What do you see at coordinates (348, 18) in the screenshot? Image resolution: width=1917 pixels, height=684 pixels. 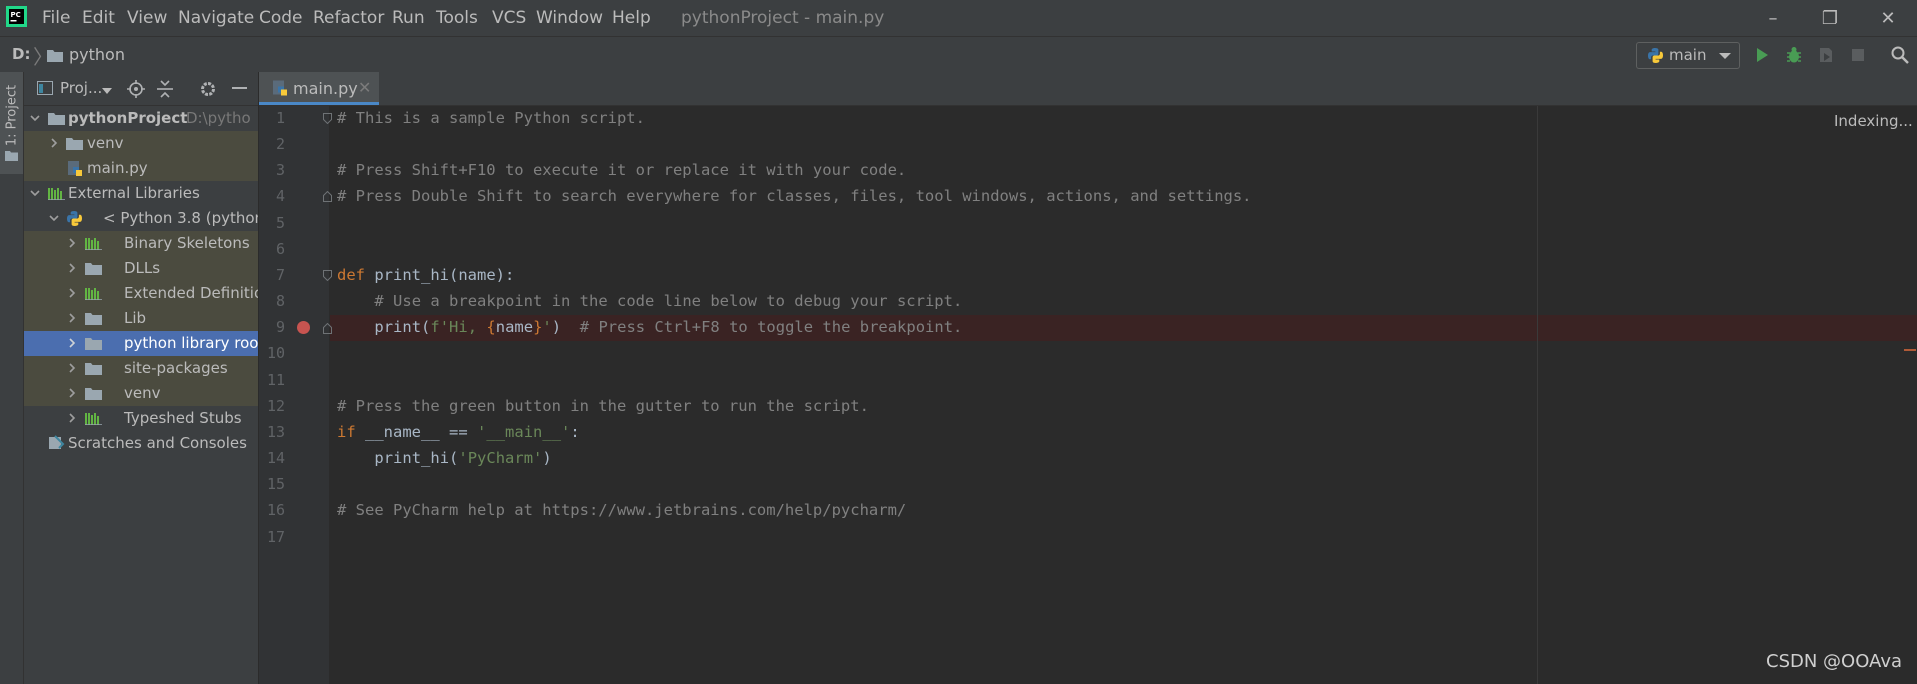 I see `menu-refactor: Refactor` at bounding box center [348, 18].